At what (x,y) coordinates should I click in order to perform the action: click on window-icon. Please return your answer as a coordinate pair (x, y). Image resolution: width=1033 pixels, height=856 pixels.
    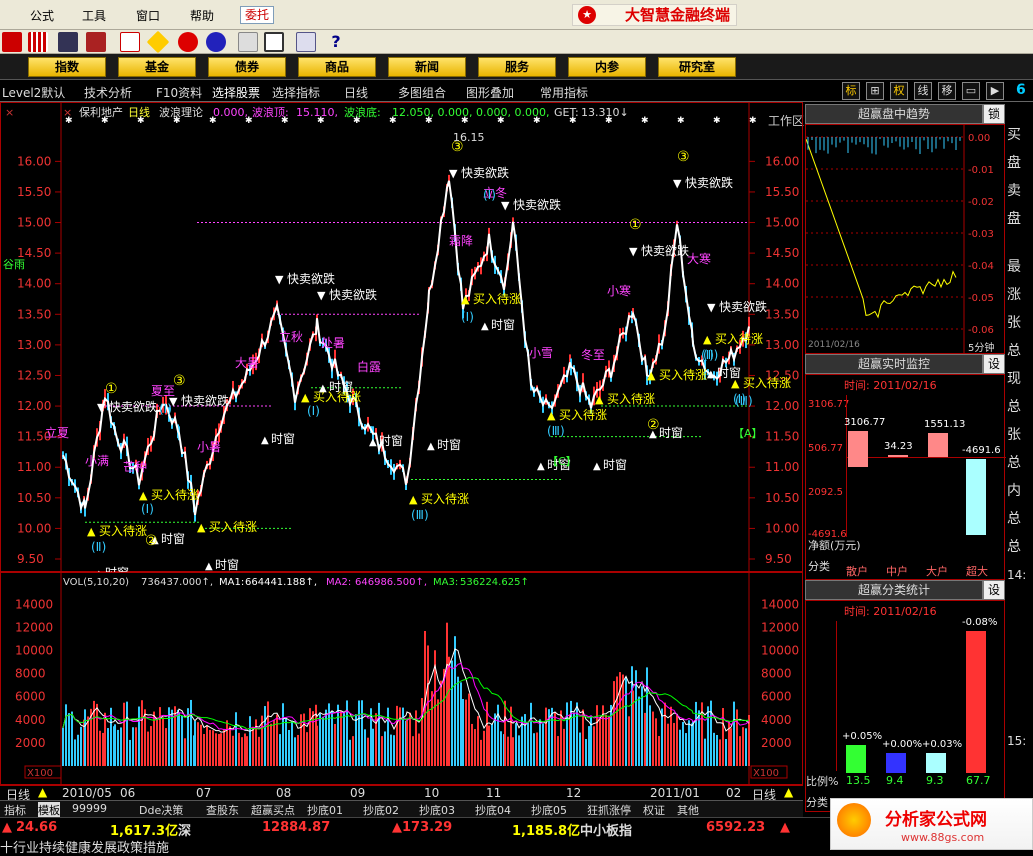
    Looking at the image, I should click on (306, 42).